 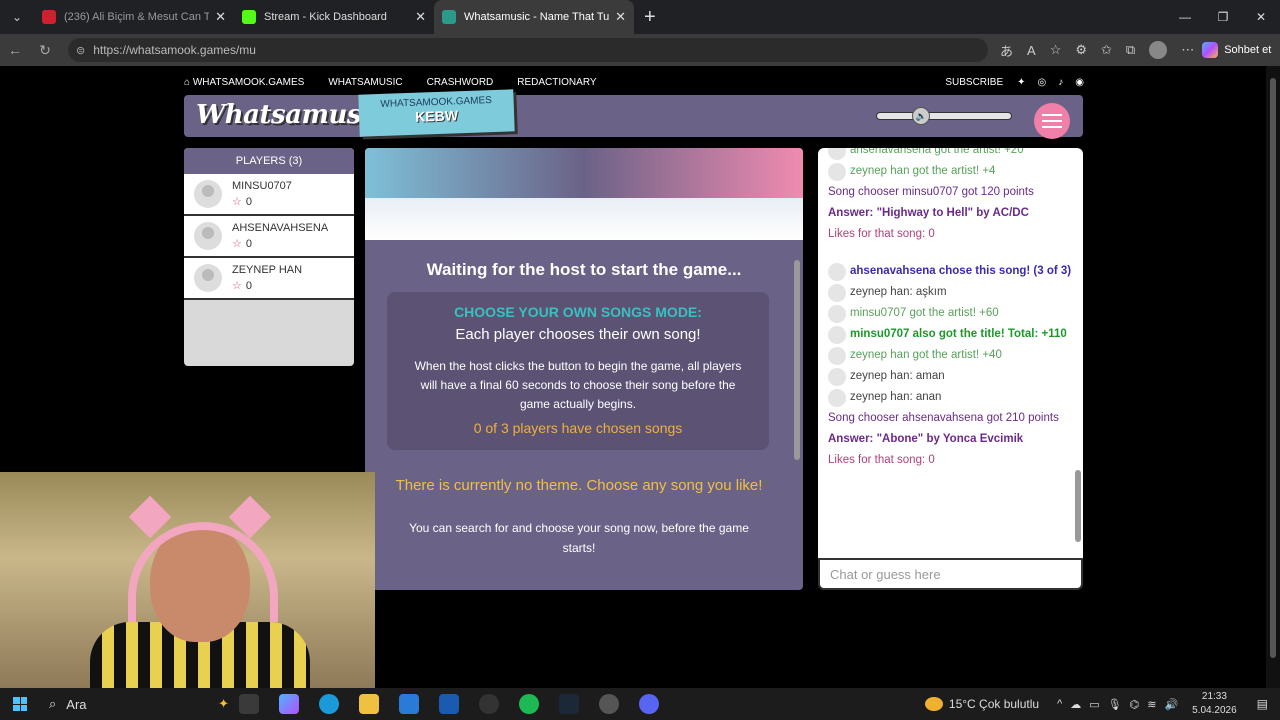 I want to click on tab-title: Whatsamusic - Name That Tune, O, so click(x=537, y=17).